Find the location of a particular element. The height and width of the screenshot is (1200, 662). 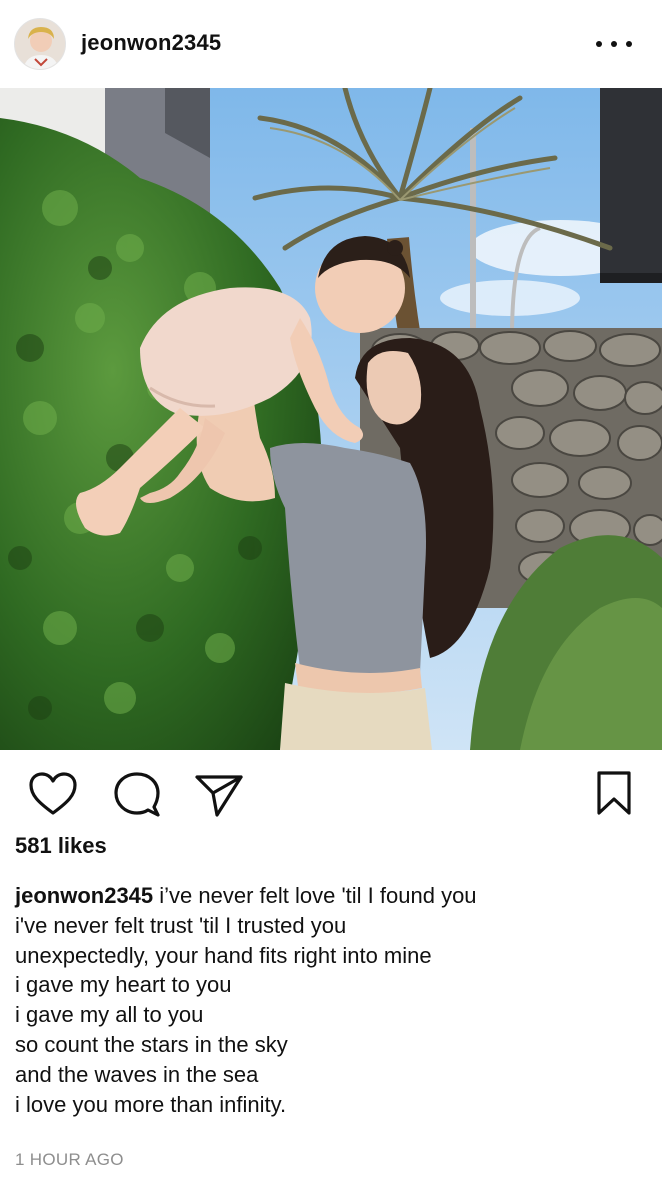

send-icon is located at coordinates (219, 795).